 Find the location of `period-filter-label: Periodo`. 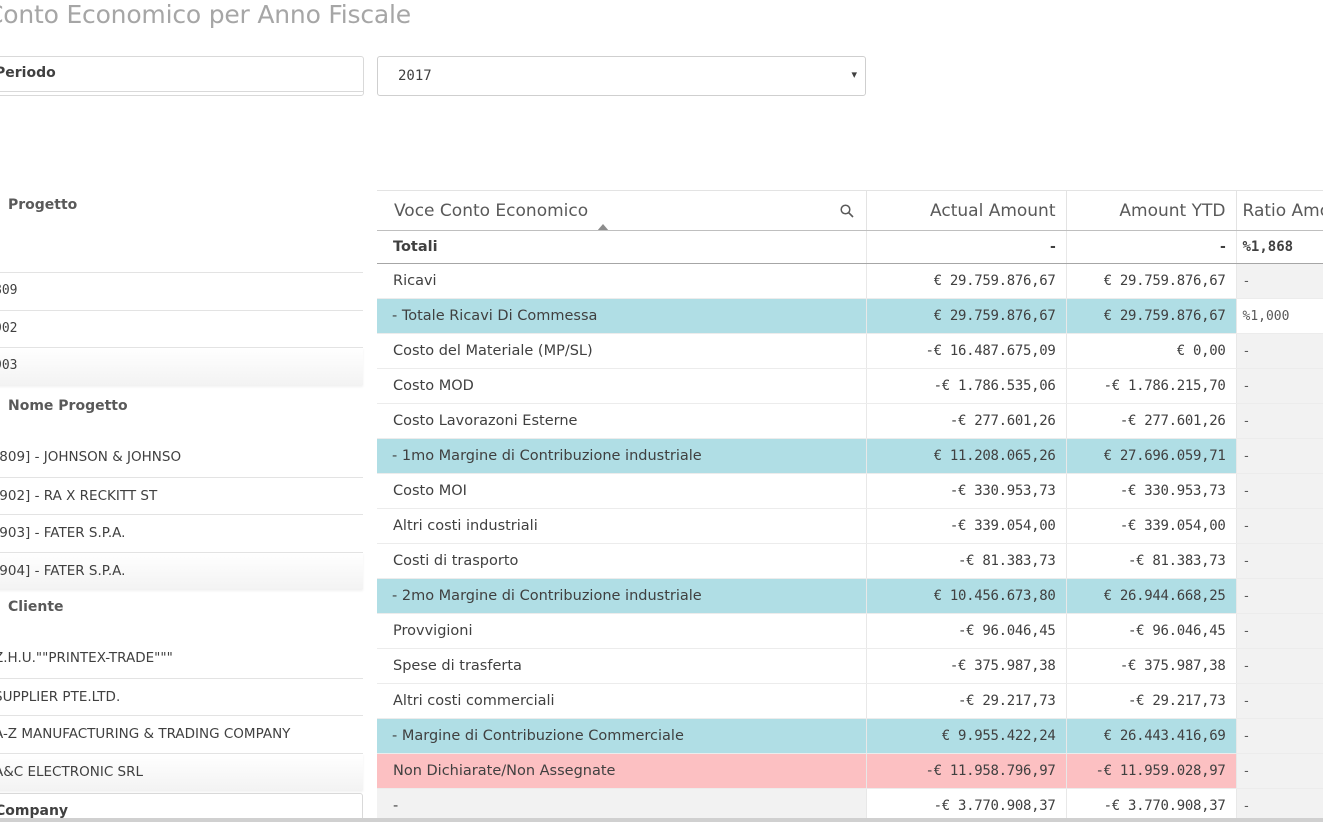

period-filter-label: Periodo is located at coordinates (28, 73).